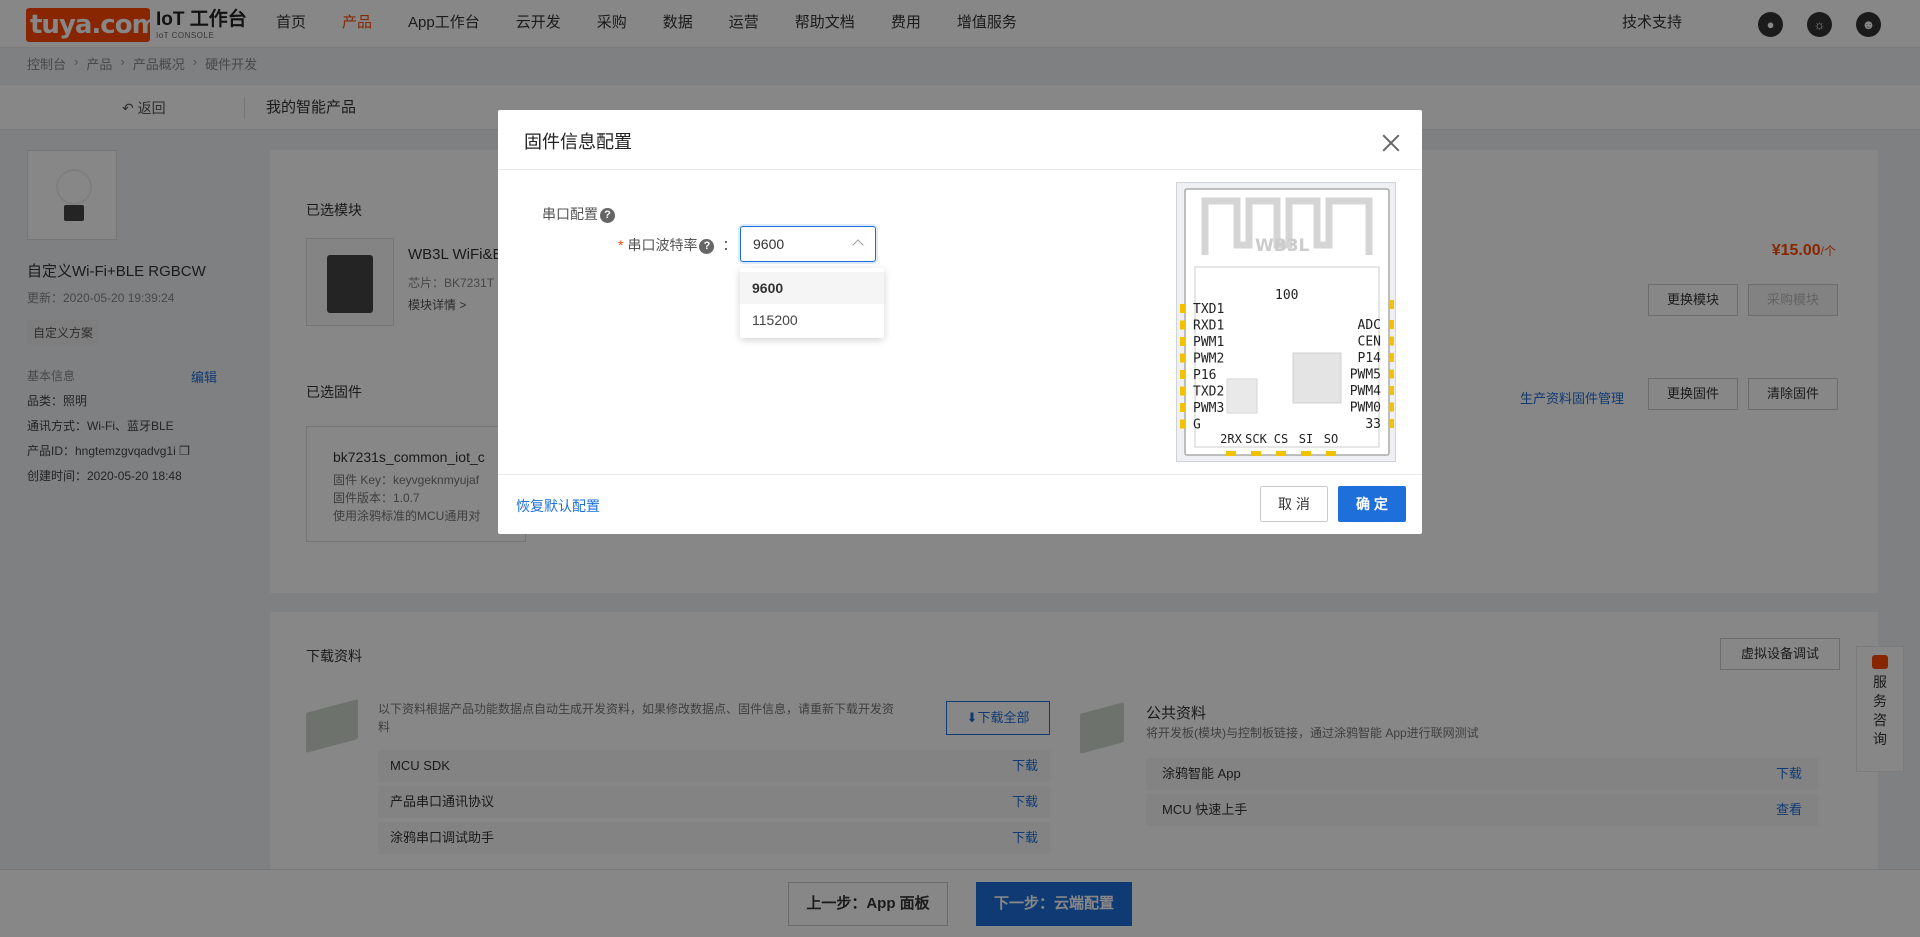 The height and width of the screenshot is (937, 1920). I want to click on flash-chip, so click(1242, 396).